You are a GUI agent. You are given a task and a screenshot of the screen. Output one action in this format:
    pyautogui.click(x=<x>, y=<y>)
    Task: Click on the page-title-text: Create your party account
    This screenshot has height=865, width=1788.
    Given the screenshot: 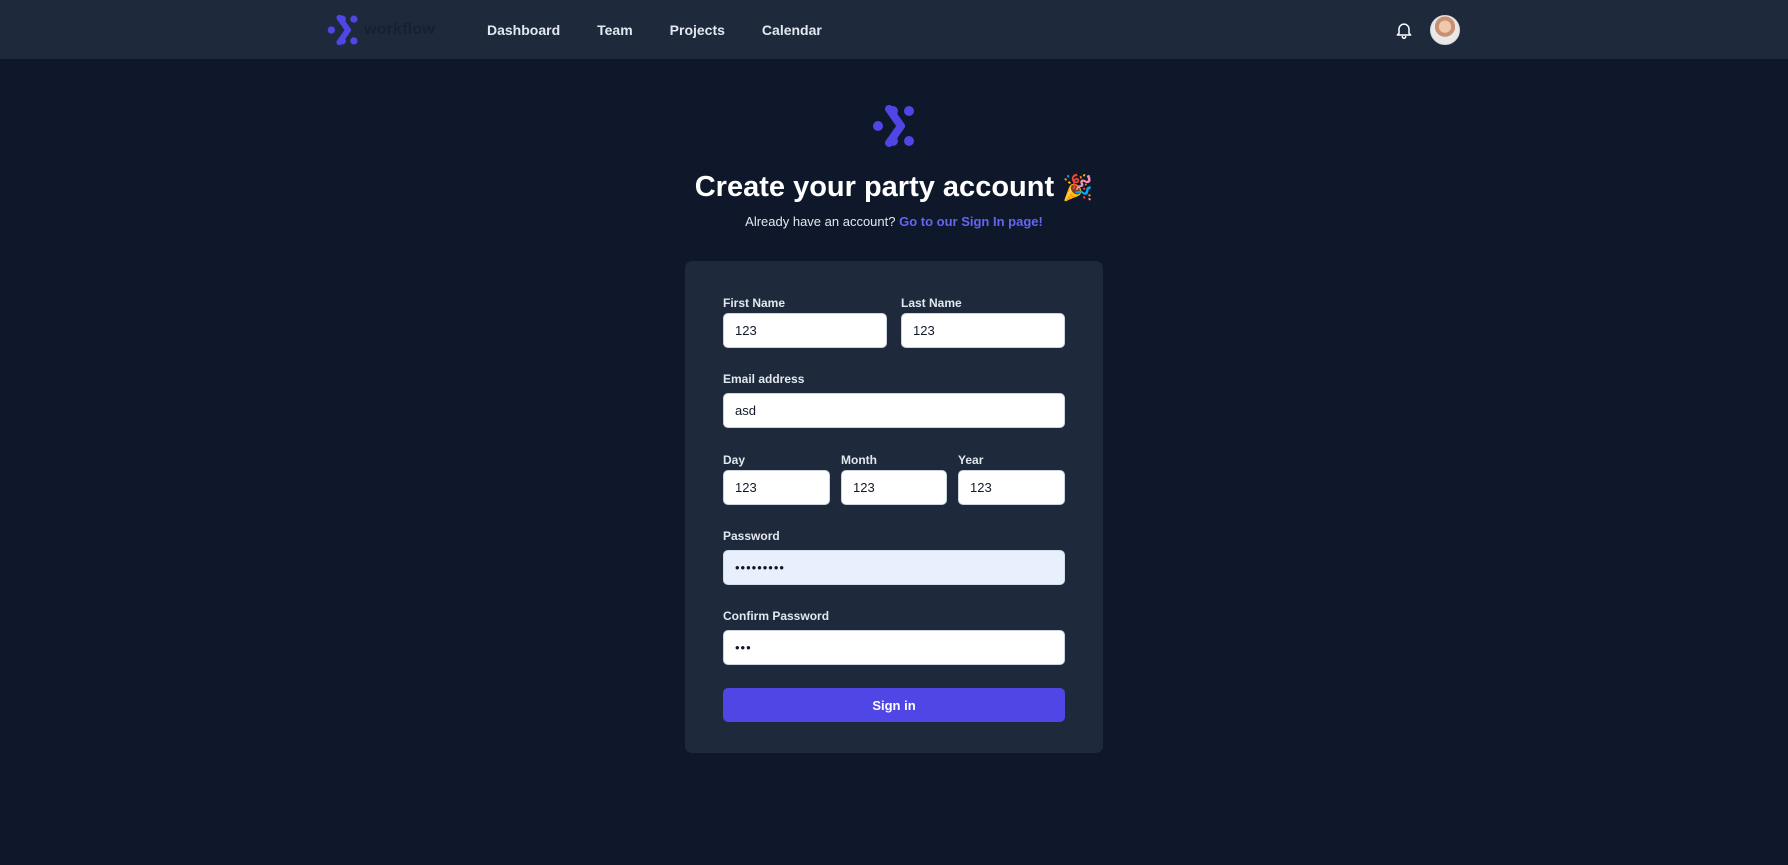 What is the action you would take?
    pyautogui.click(x=874, y=187)
    